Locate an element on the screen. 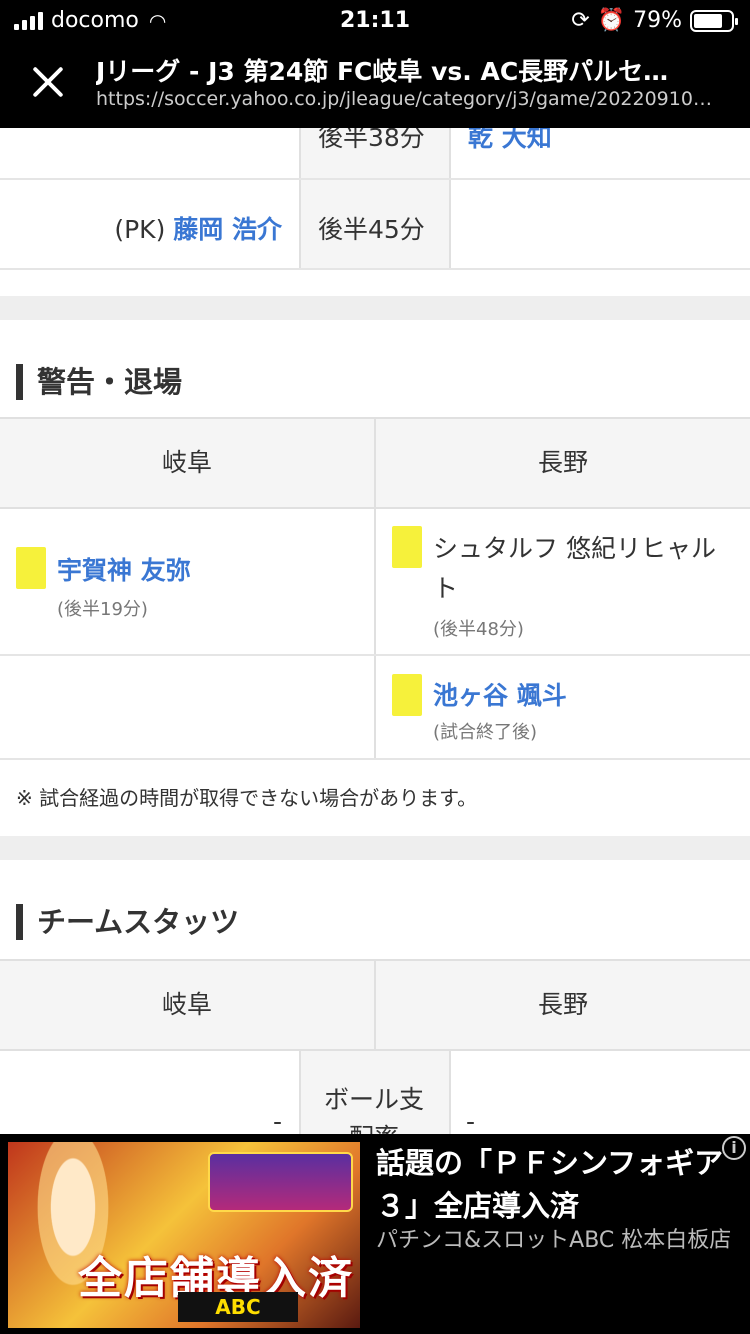  section-title-stats: チームスタッツ is located at coordinates (127, 922).